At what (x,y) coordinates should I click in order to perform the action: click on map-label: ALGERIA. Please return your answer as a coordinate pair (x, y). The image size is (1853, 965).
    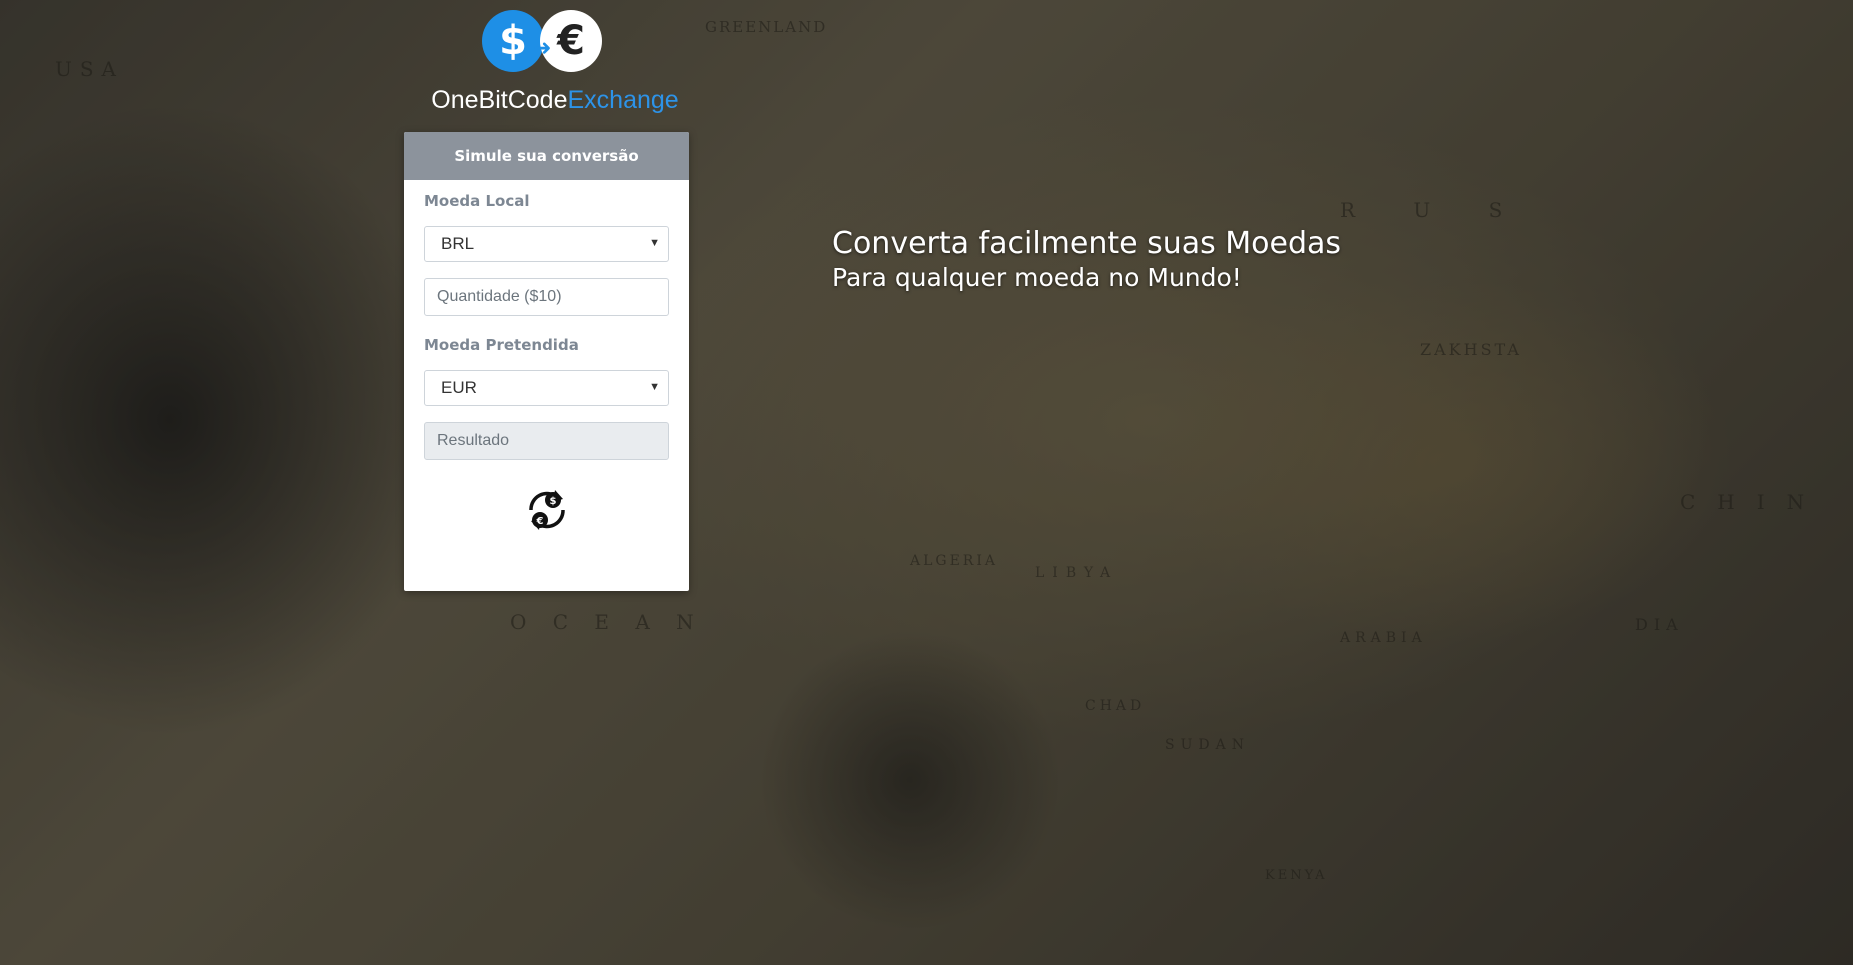
    Looking at the image, I should click on (954, 561).